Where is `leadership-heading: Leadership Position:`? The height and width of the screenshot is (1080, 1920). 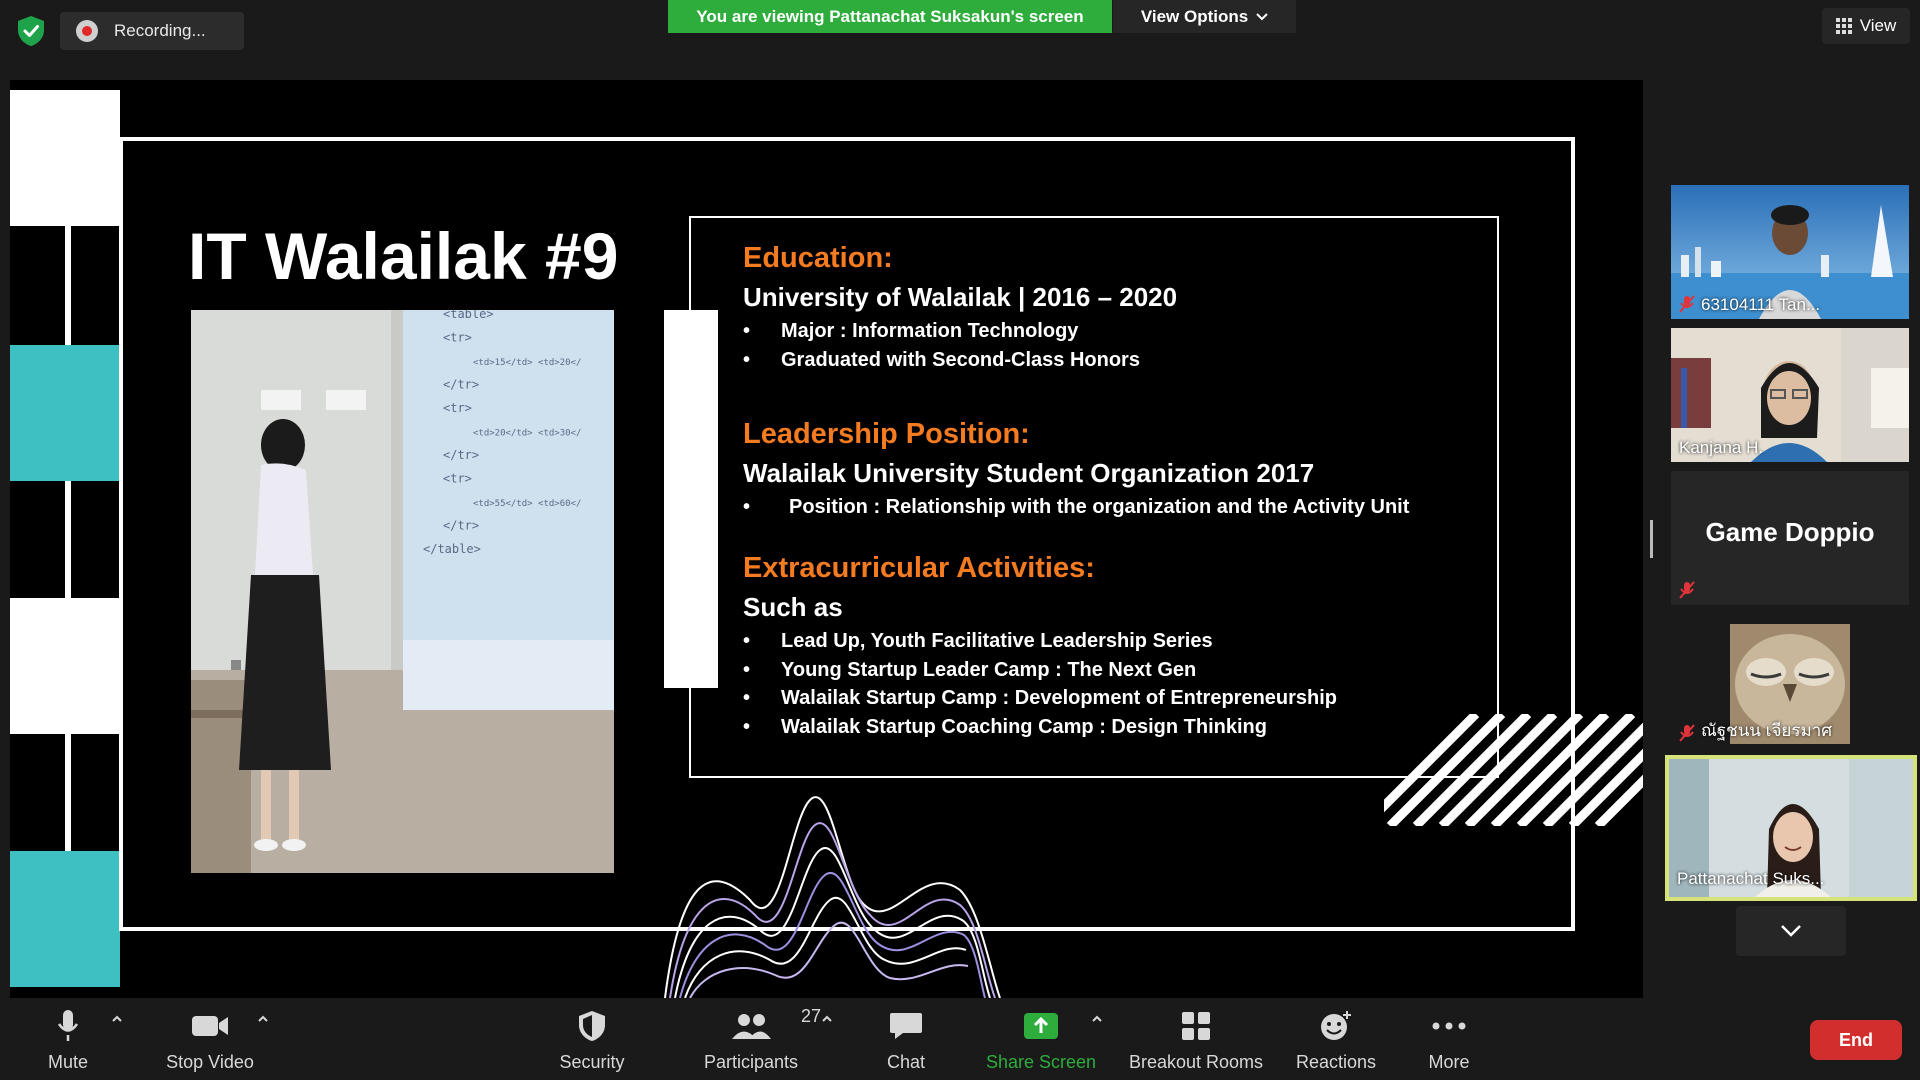
leadership-heading: Leadership Position: is located at coordinates (886, 434).